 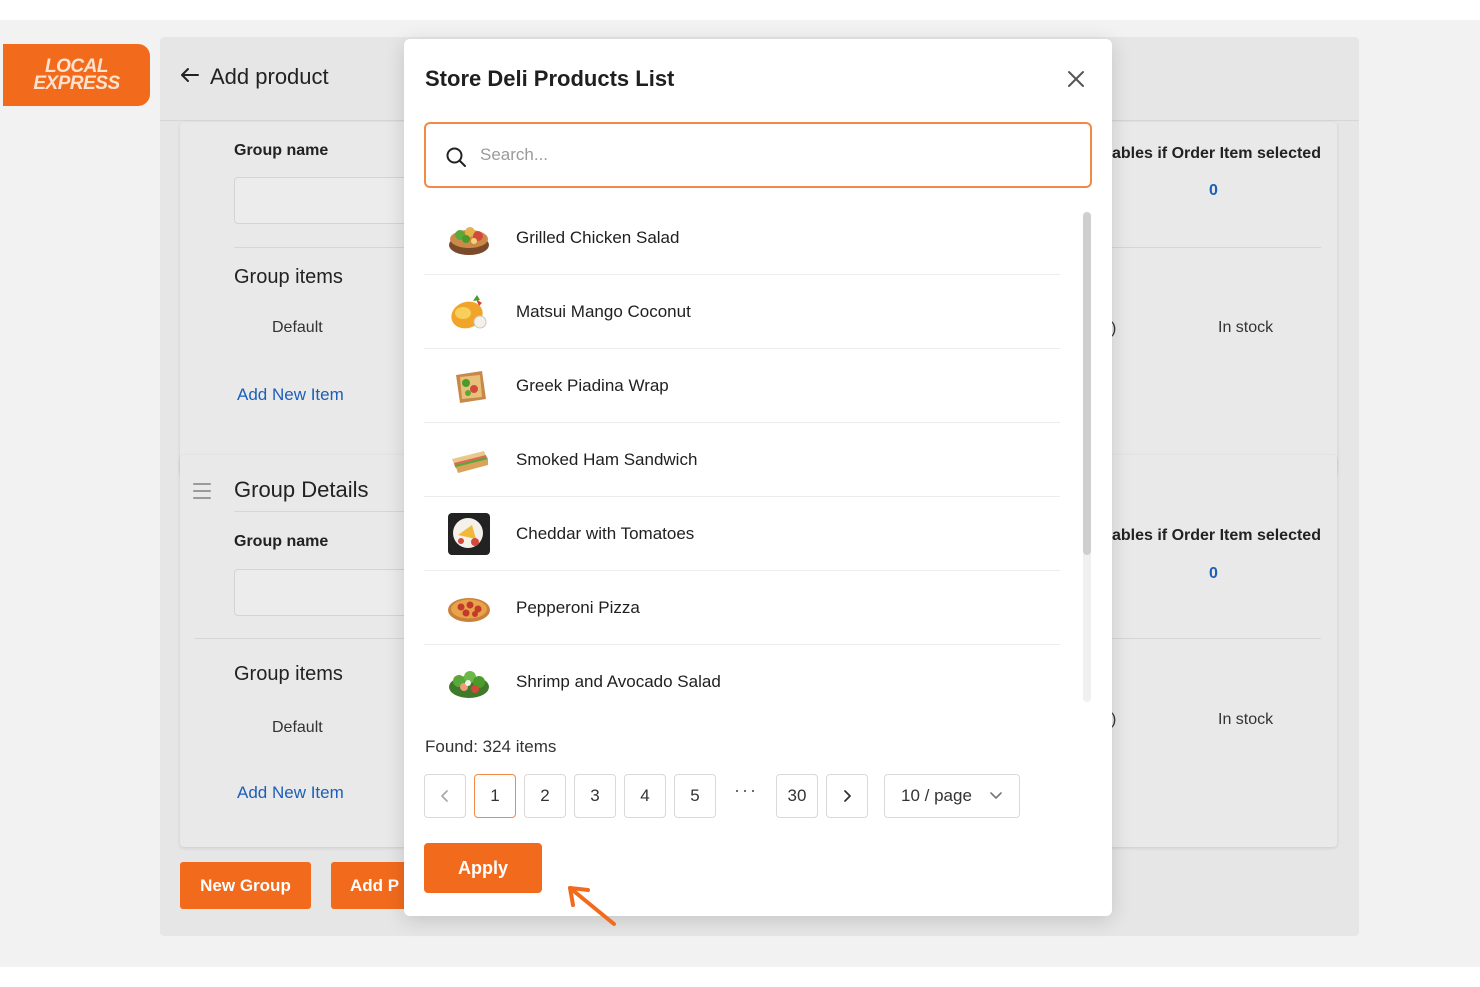 I want to click on pointer-arrow-icon, so click(x=592, y=906).